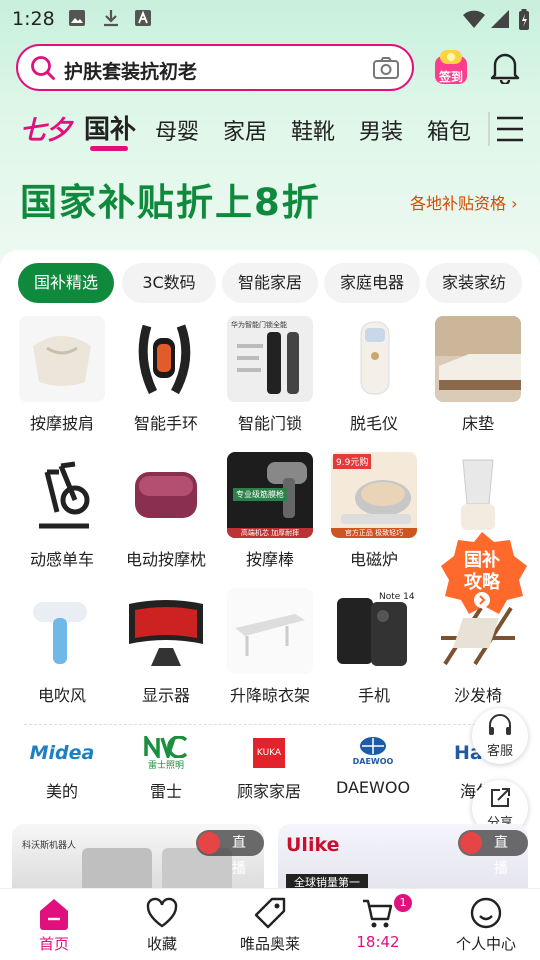  Describe the element at coordinates (66, 283) in the screenshot. I see `chip-guobu-jingxuan: 国补精选` at that location.